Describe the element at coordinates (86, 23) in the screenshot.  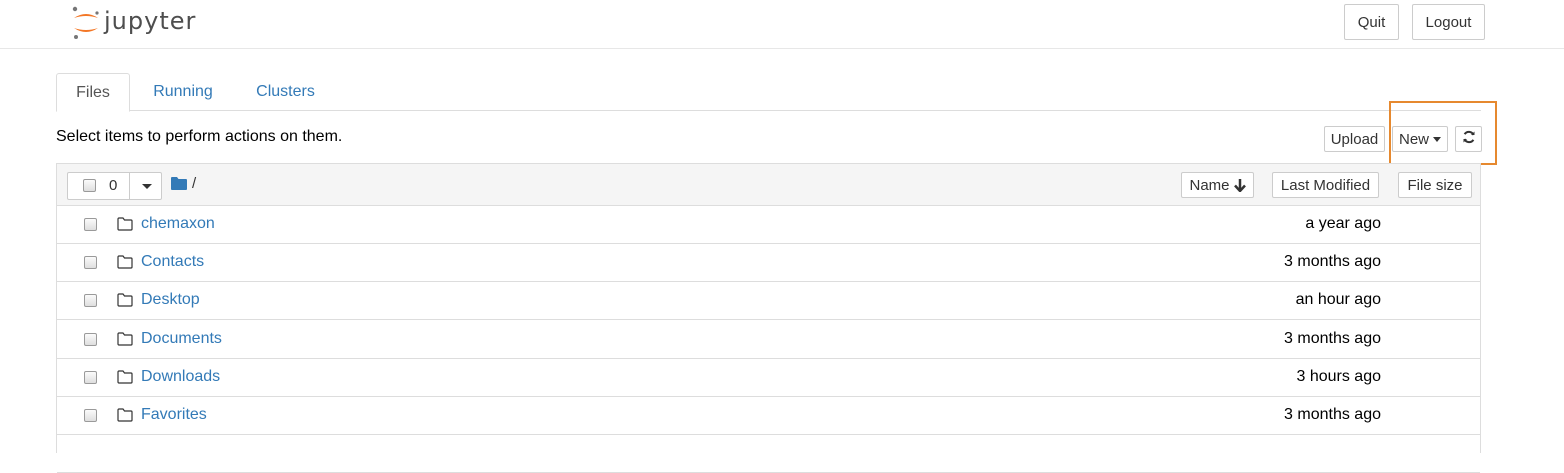
I see `jupyter-logo-icon` at that location.